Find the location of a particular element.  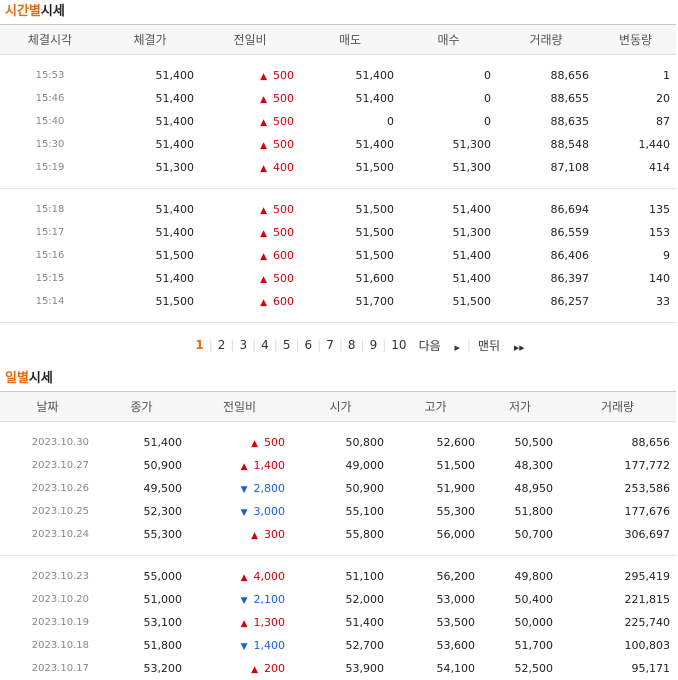

change-cell: ▲ 400 is located at coordinates (250, 167).